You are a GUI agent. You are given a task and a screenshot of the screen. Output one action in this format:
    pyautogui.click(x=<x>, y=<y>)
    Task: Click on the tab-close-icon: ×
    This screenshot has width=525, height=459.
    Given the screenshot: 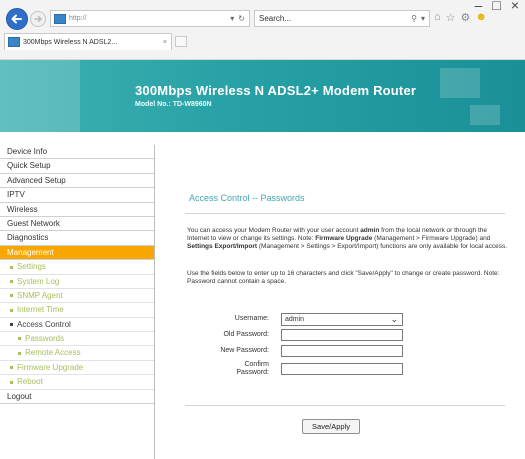 What is the action you would take?
    pyautogui.click(x=167, y=42)
    